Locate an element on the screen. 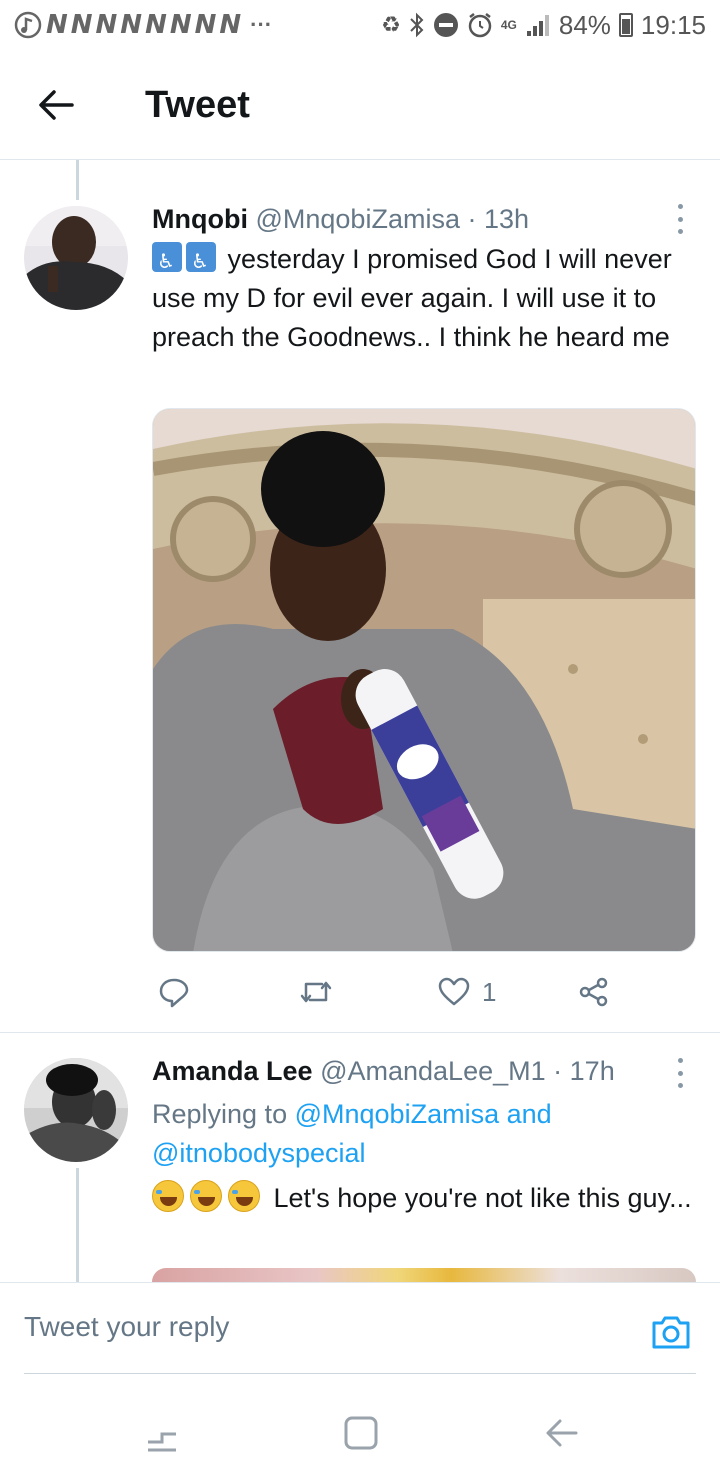  reply-composer: Tweet your reply is located at coordinates (360, 1328).